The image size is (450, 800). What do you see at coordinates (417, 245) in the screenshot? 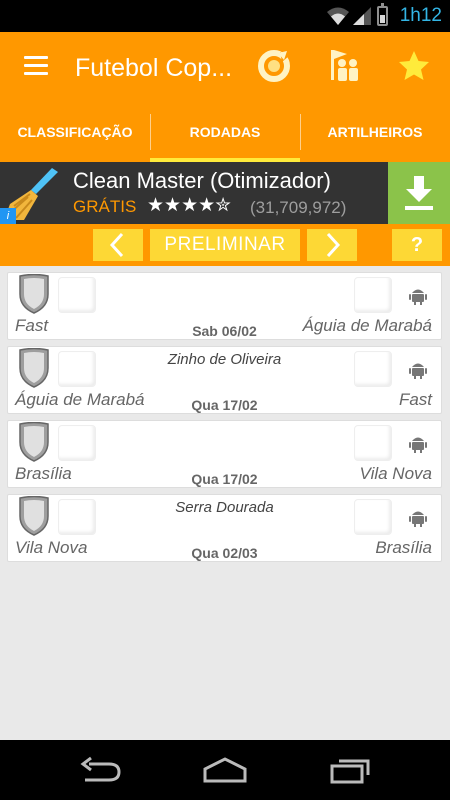
I see `help-button: ?` at bounding box center [417, 245].